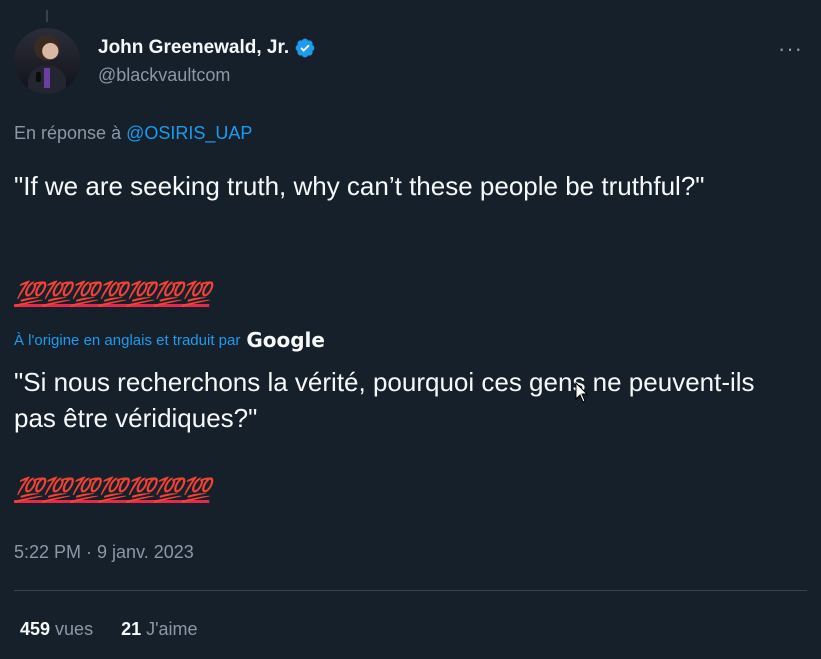  I want to click on tweet-header: John Greenewald, Jr. @blackvaultcom, so click(165, 61).